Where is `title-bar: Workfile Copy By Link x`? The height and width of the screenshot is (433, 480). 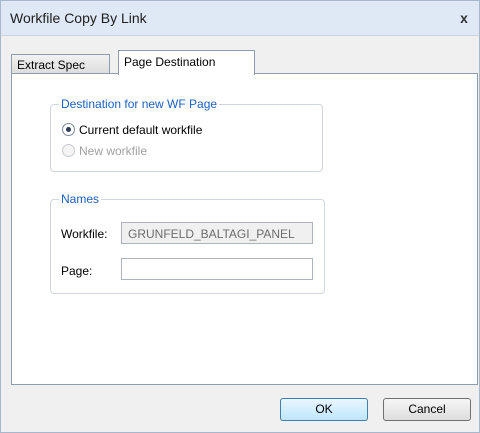
title-bar: Workfile Copy By Link x is located at coordinates (240, 18).